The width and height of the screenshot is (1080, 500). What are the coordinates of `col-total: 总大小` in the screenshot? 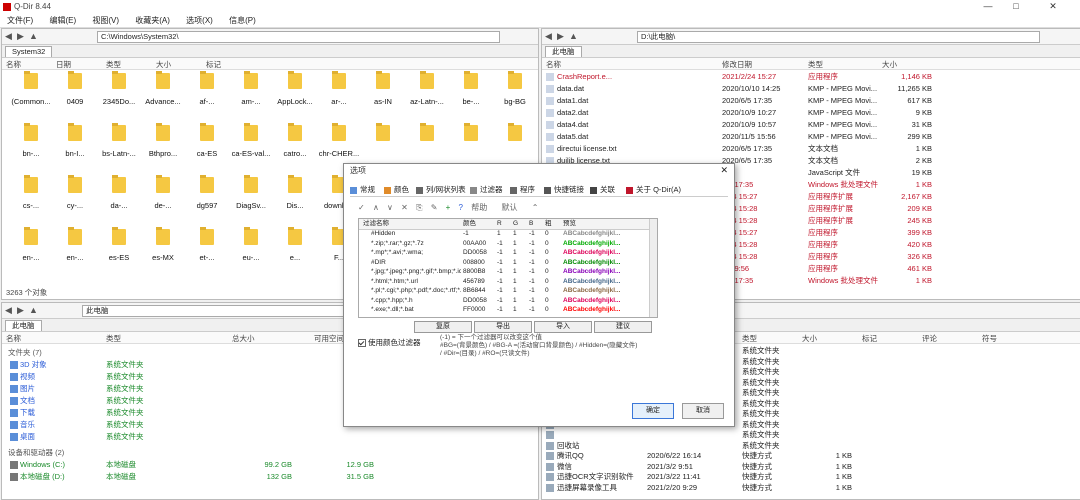 It's located at (243, 338).